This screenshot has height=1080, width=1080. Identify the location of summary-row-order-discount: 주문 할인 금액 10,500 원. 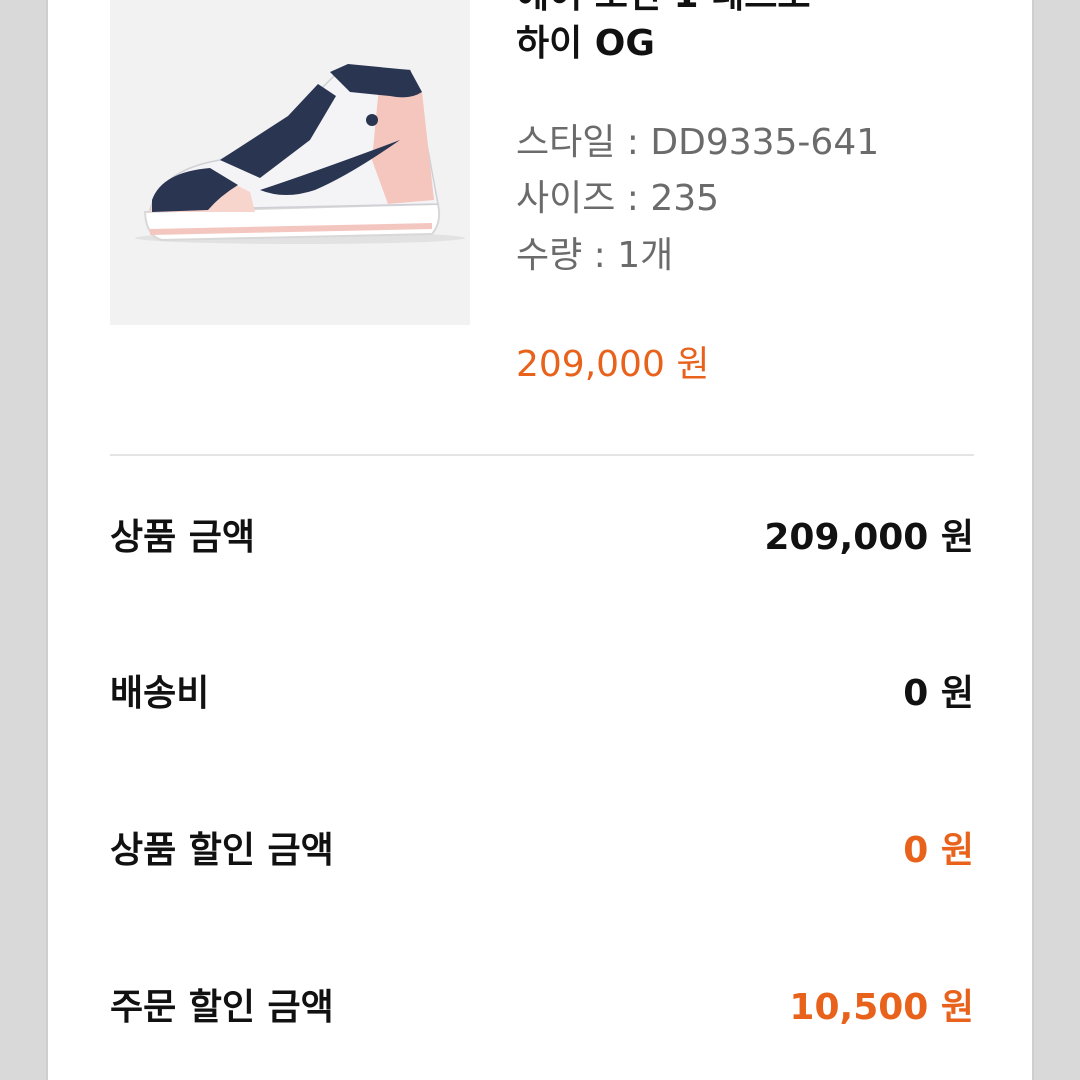
(542, 1008).